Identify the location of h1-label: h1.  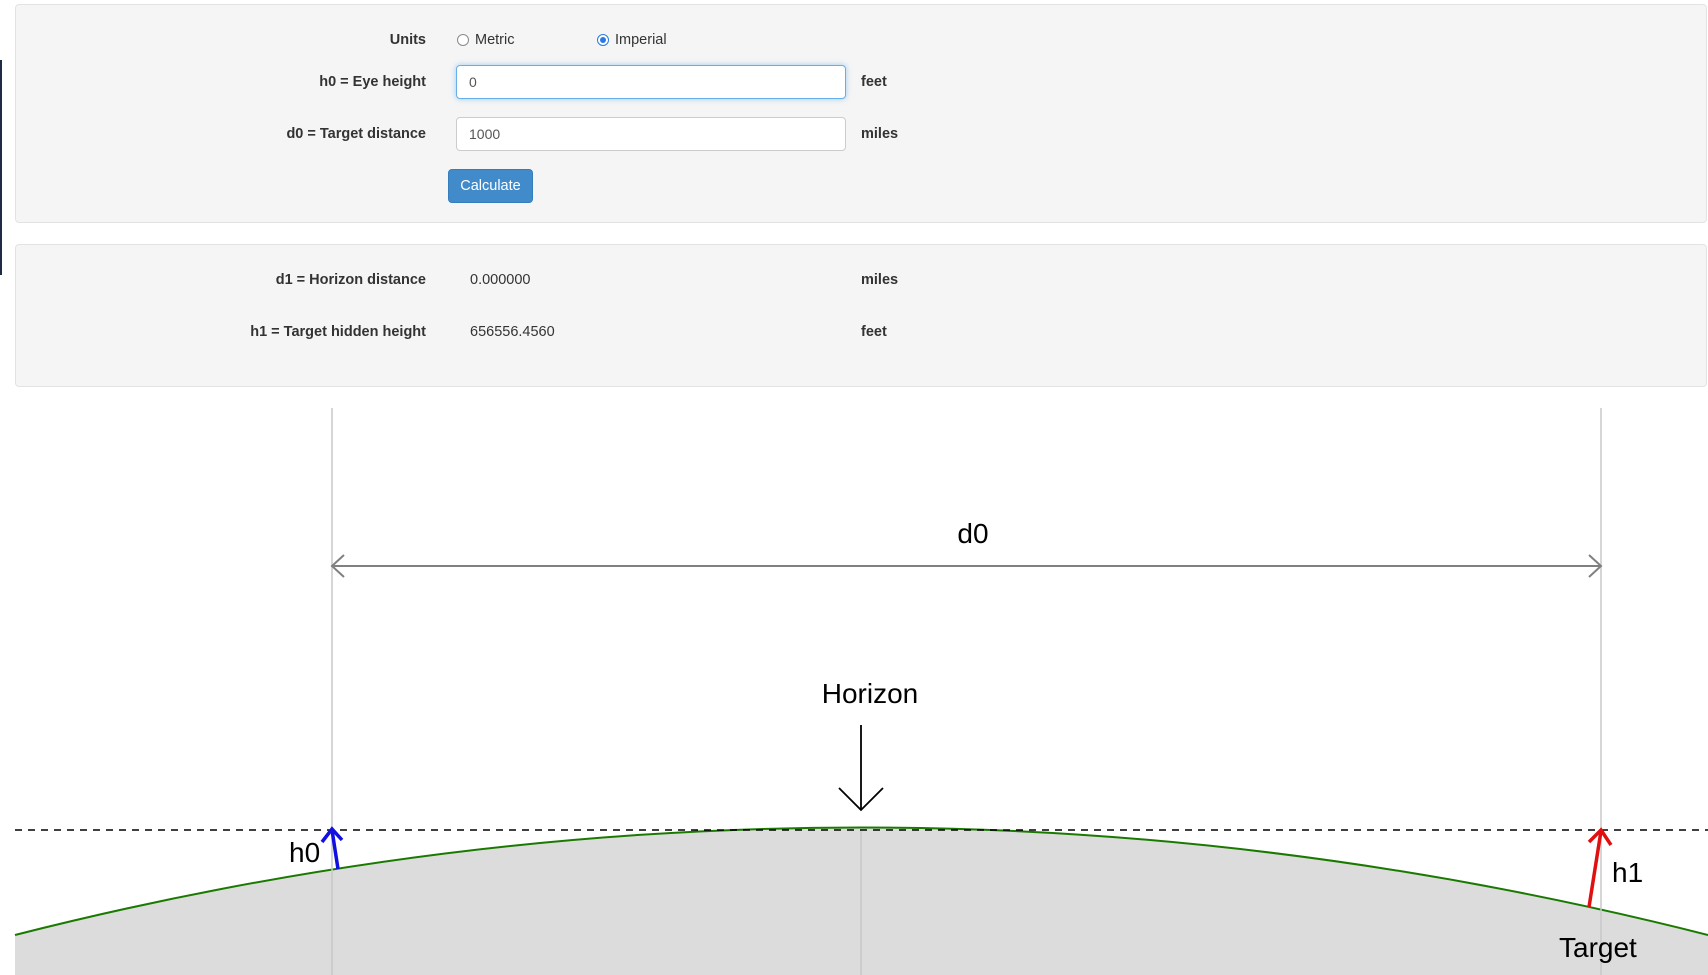
(1627, 872).